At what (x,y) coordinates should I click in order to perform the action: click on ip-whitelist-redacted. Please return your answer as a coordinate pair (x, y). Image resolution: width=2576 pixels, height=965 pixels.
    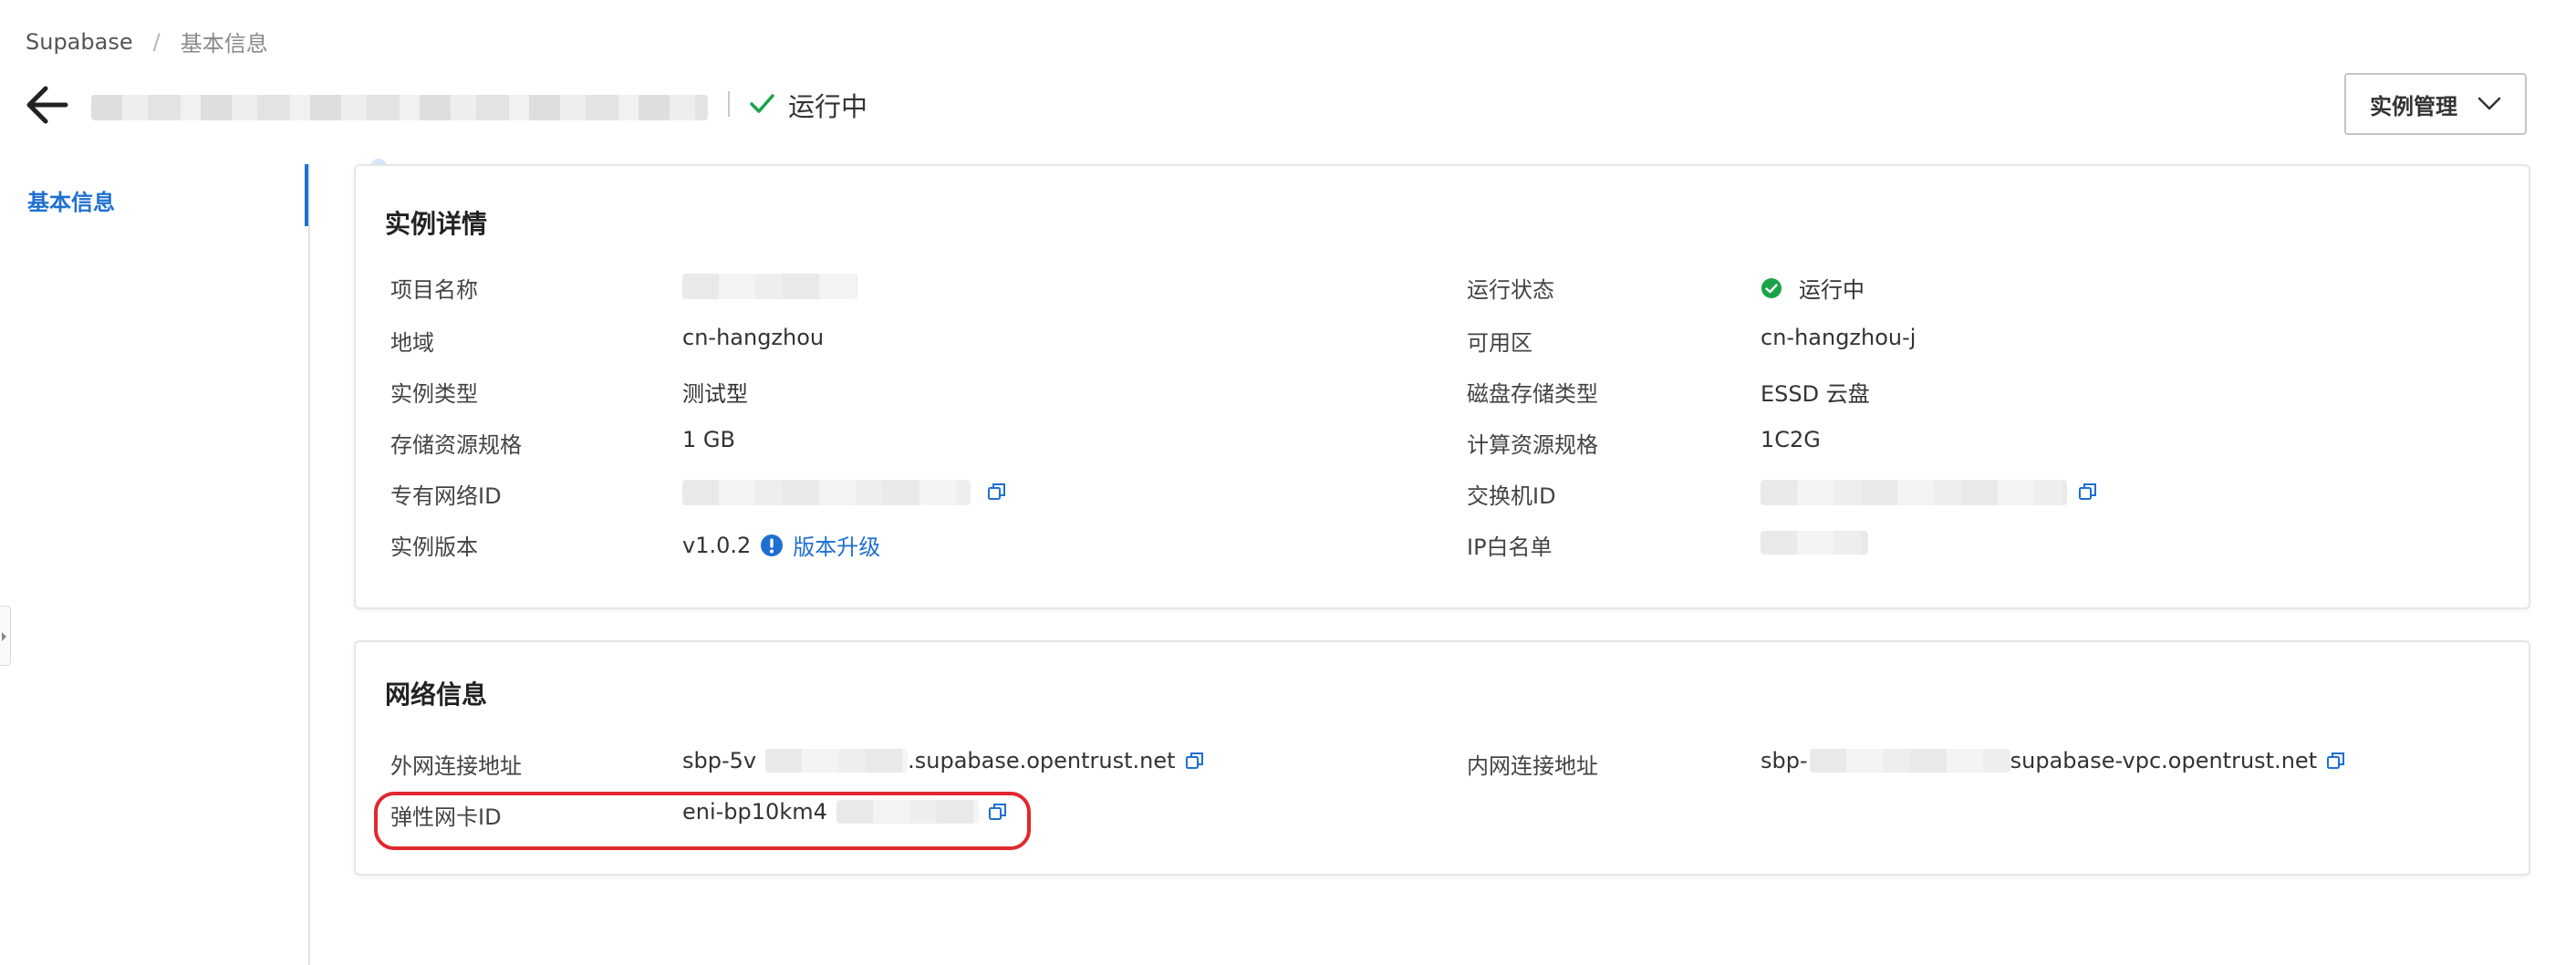
    Looking at the image, I should click on (1814, 543).